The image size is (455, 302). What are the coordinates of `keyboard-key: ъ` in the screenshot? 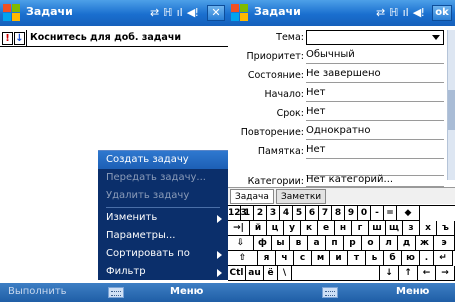 It's located at (446, 228).